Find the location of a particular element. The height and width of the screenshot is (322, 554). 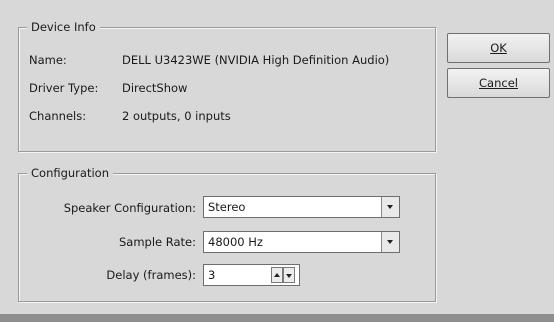

spinner-decrement-button is located at coordinates (289, 275).